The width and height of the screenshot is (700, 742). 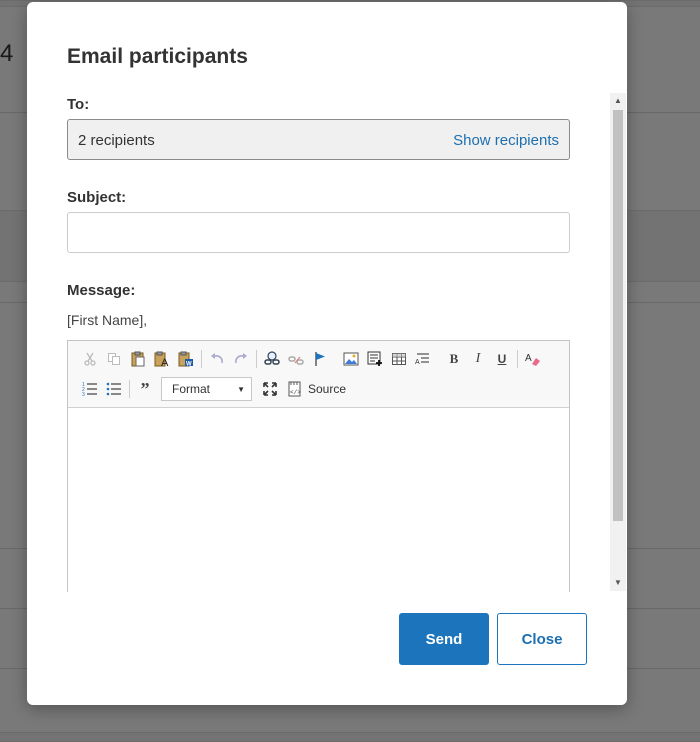 What do you see at coordinates (478, 359) in the screenshot?
I see `italic-button: I` at bounding box center [478, 359].